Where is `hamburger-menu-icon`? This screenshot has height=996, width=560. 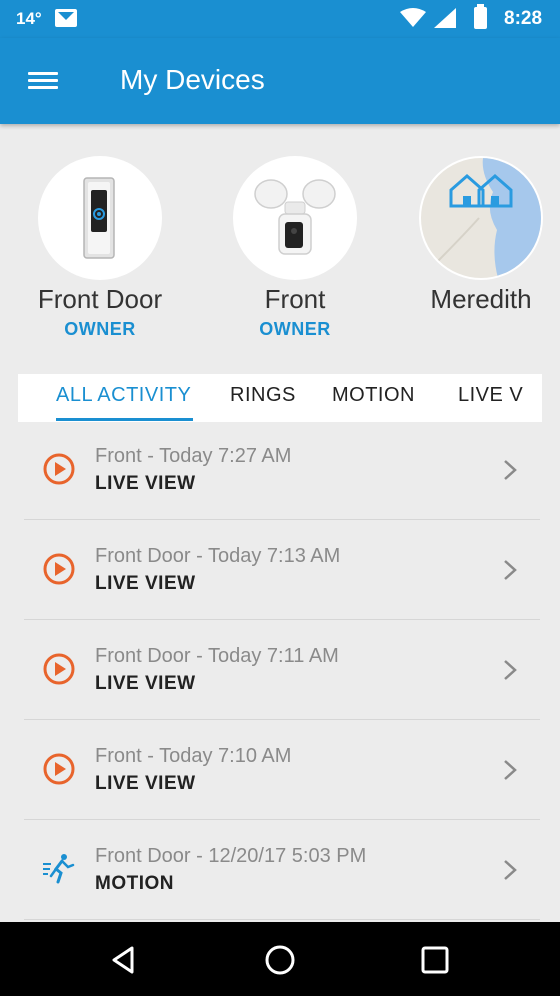 hamburger-menu-icon is located at coordinates (43, 81).